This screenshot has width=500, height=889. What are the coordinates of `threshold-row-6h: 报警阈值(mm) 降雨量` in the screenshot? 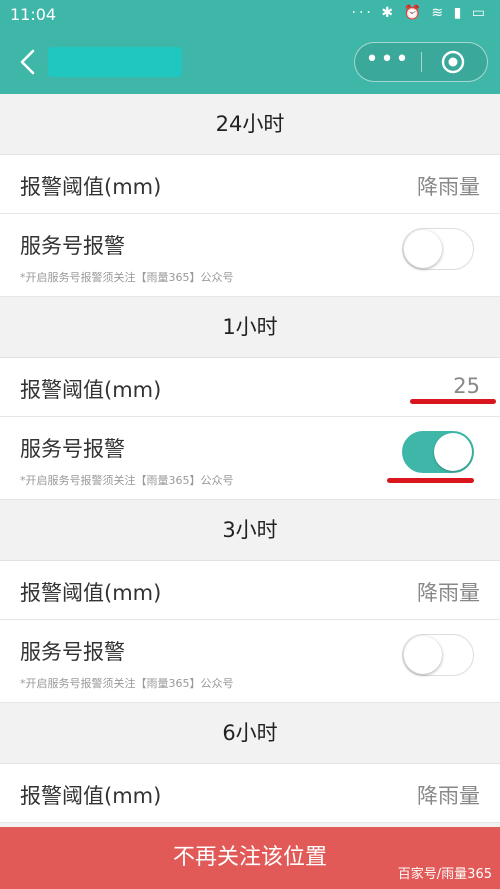 It's located at (250, 793).